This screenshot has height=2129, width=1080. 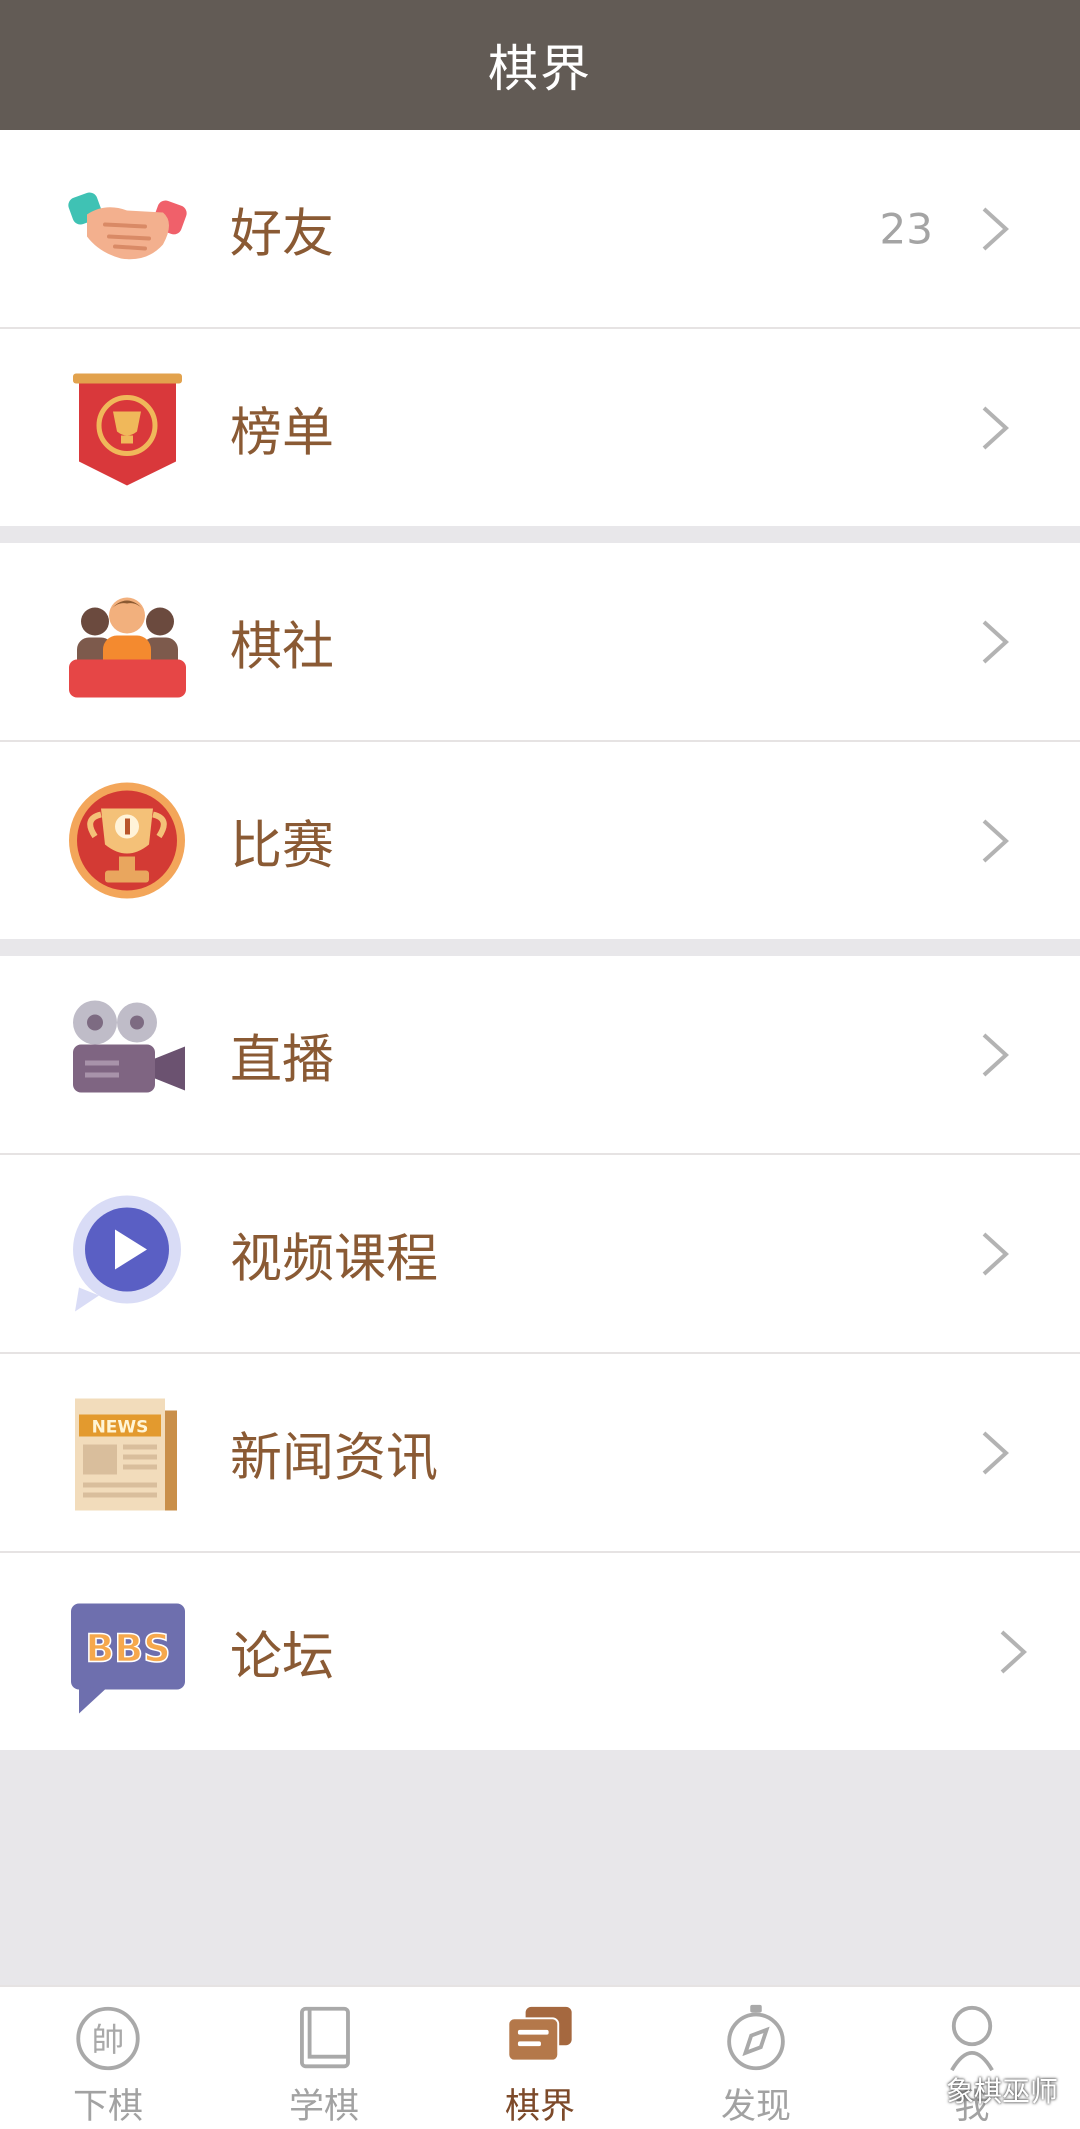 I want to click on watermark: 象棋巫师, so click(x=1001, y=2091).